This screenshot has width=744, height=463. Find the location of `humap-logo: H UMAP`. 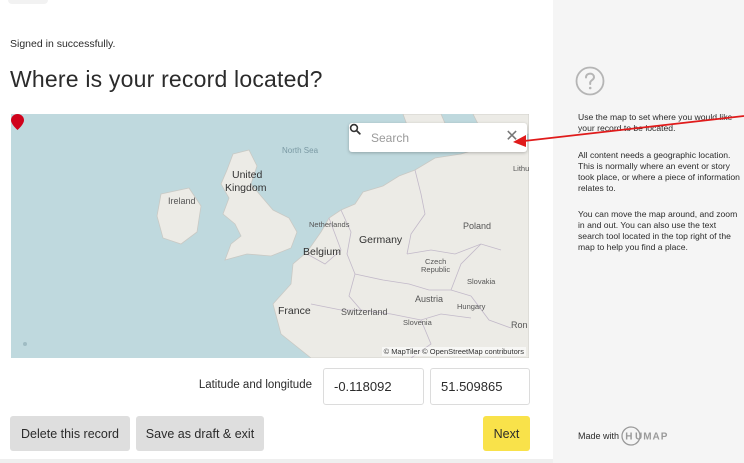

humap-logo: H UMAP is located at coordinates (651, 436).